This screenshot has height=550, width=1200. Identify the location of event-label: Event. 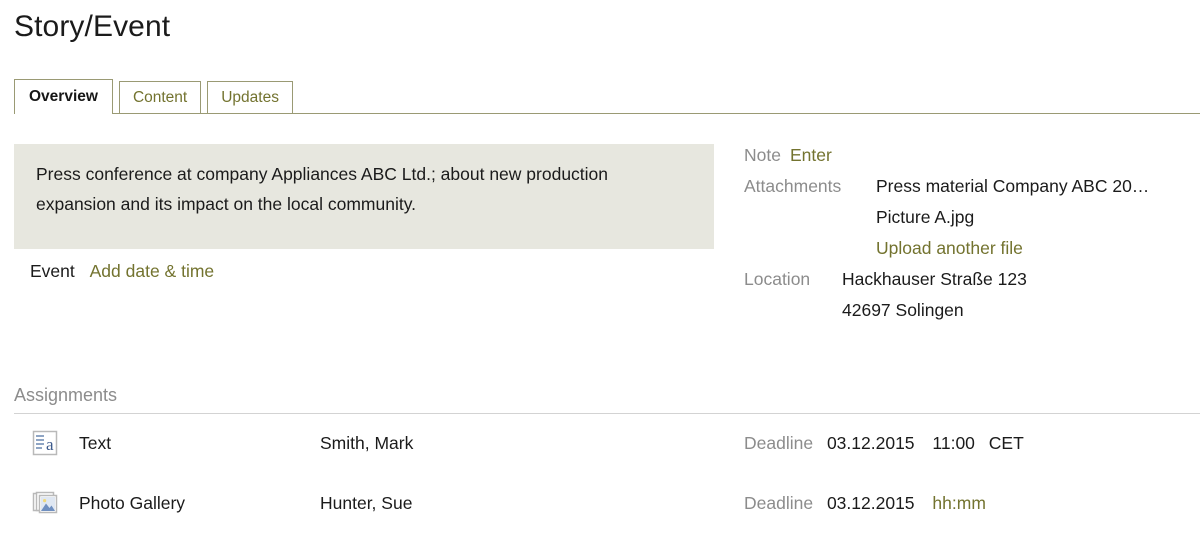
(52, 271).